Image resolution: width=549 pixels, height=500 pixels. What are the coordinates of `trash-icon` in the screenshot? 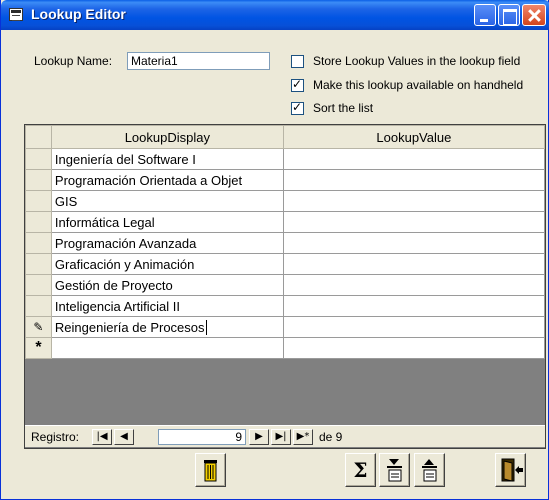 It's located at (210, 471).